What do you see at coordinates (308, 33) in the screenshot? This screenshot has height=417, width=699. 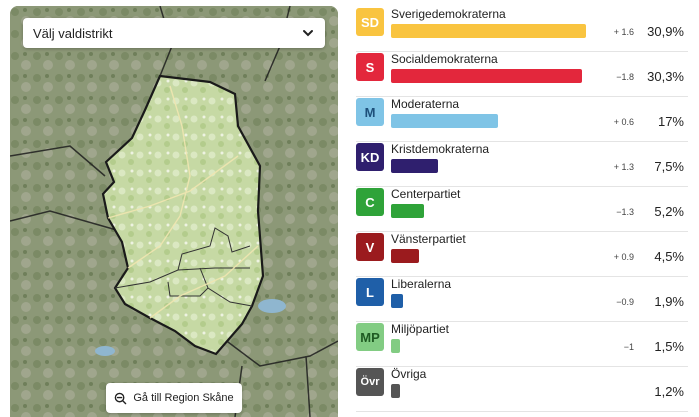 I see `chevron-down-icon` at bounding box center [308, 33].